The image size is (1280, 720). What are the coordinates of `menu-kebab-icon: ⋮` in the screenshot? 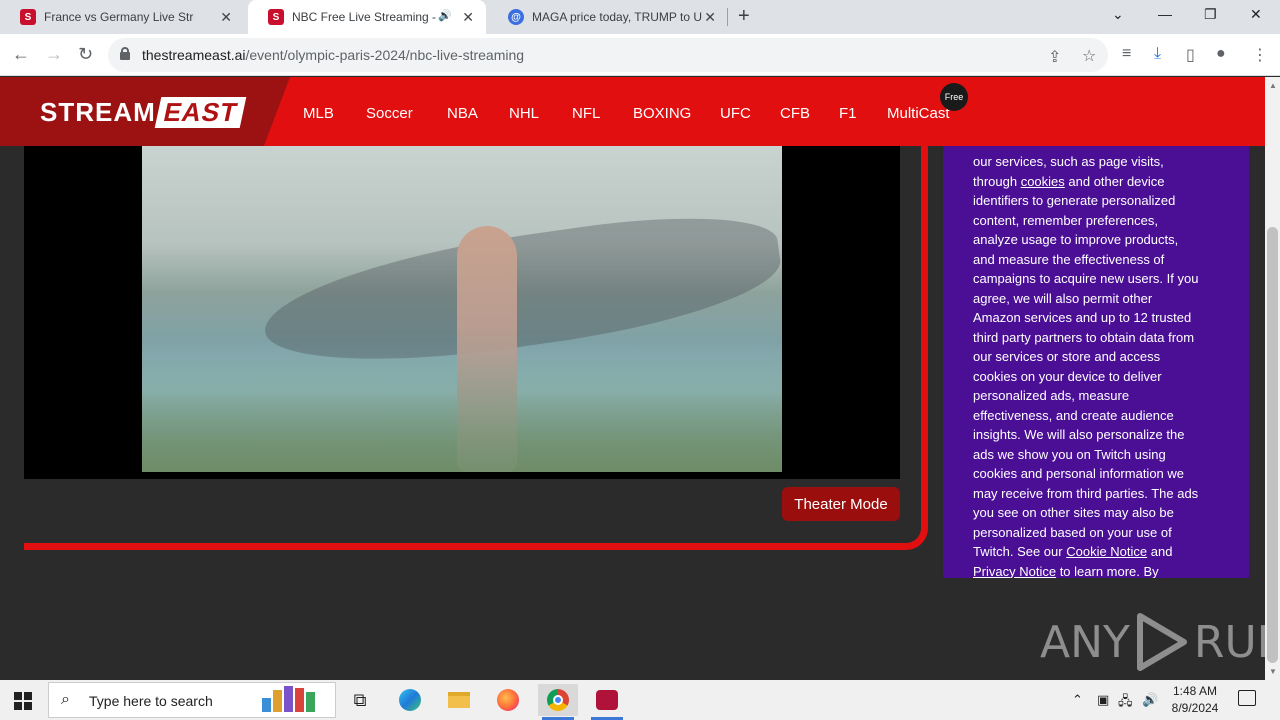 It's located at (1260, 55).